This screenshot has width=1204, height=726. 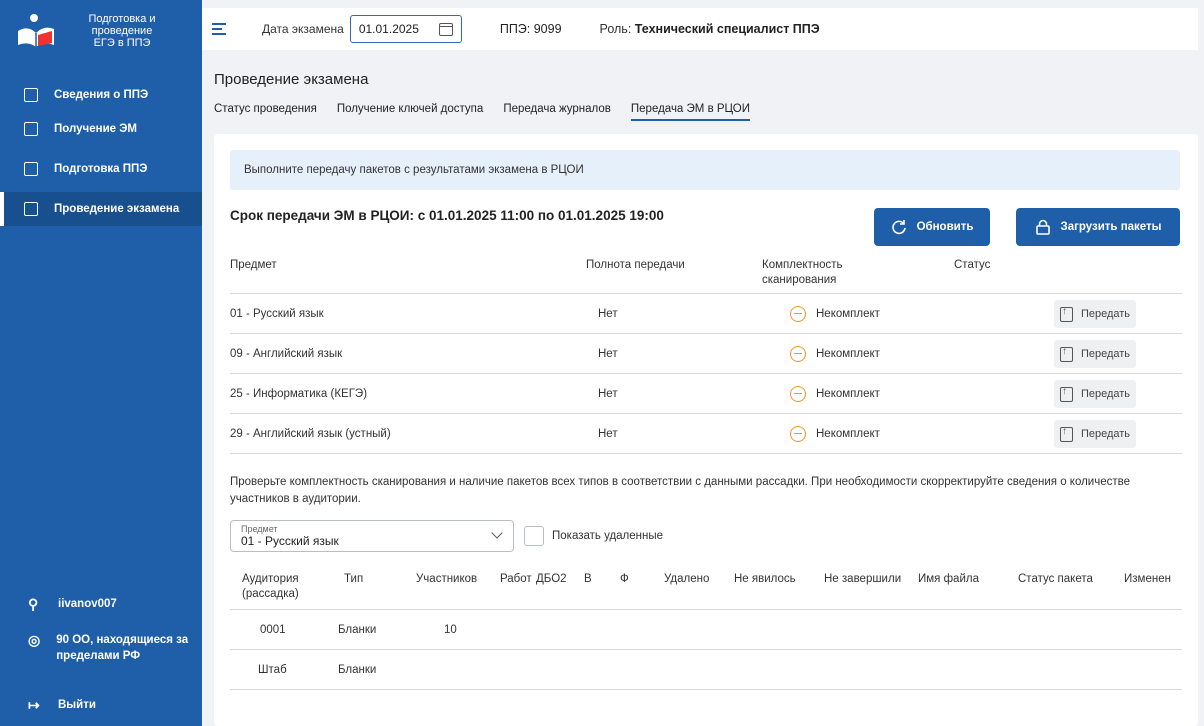 What do you see at coordinates (945, 227) in the screenshot?
I see `refresh-label: Обновить` at bounding box center [945, 227].